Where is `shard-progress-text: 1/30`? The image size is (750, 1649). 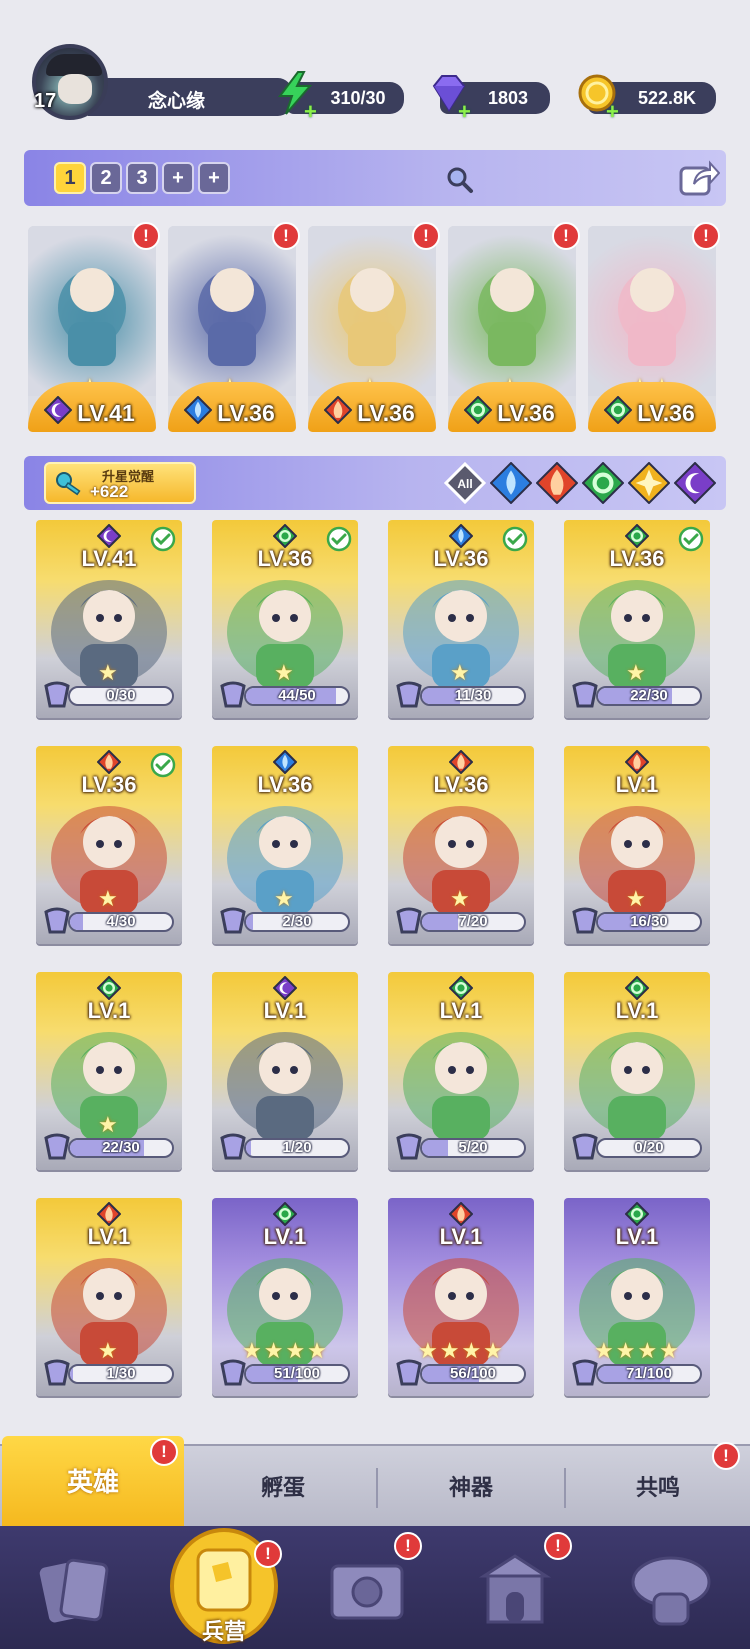 shard-progress-text: 1/30 is located at coordinates (121, 1373).